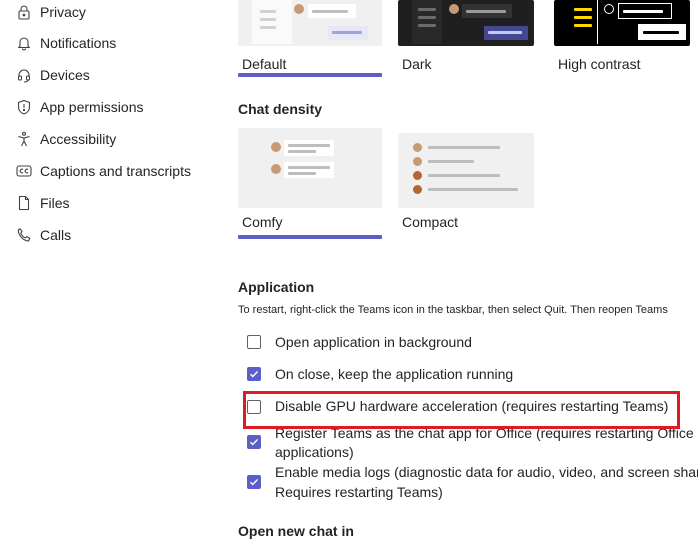 This screenshot has width=698, height=546. What do you see at coordinates (55, 203) in the screenshot?
I see `sidebar-item-label: Files` at bounding box center [55, 203].